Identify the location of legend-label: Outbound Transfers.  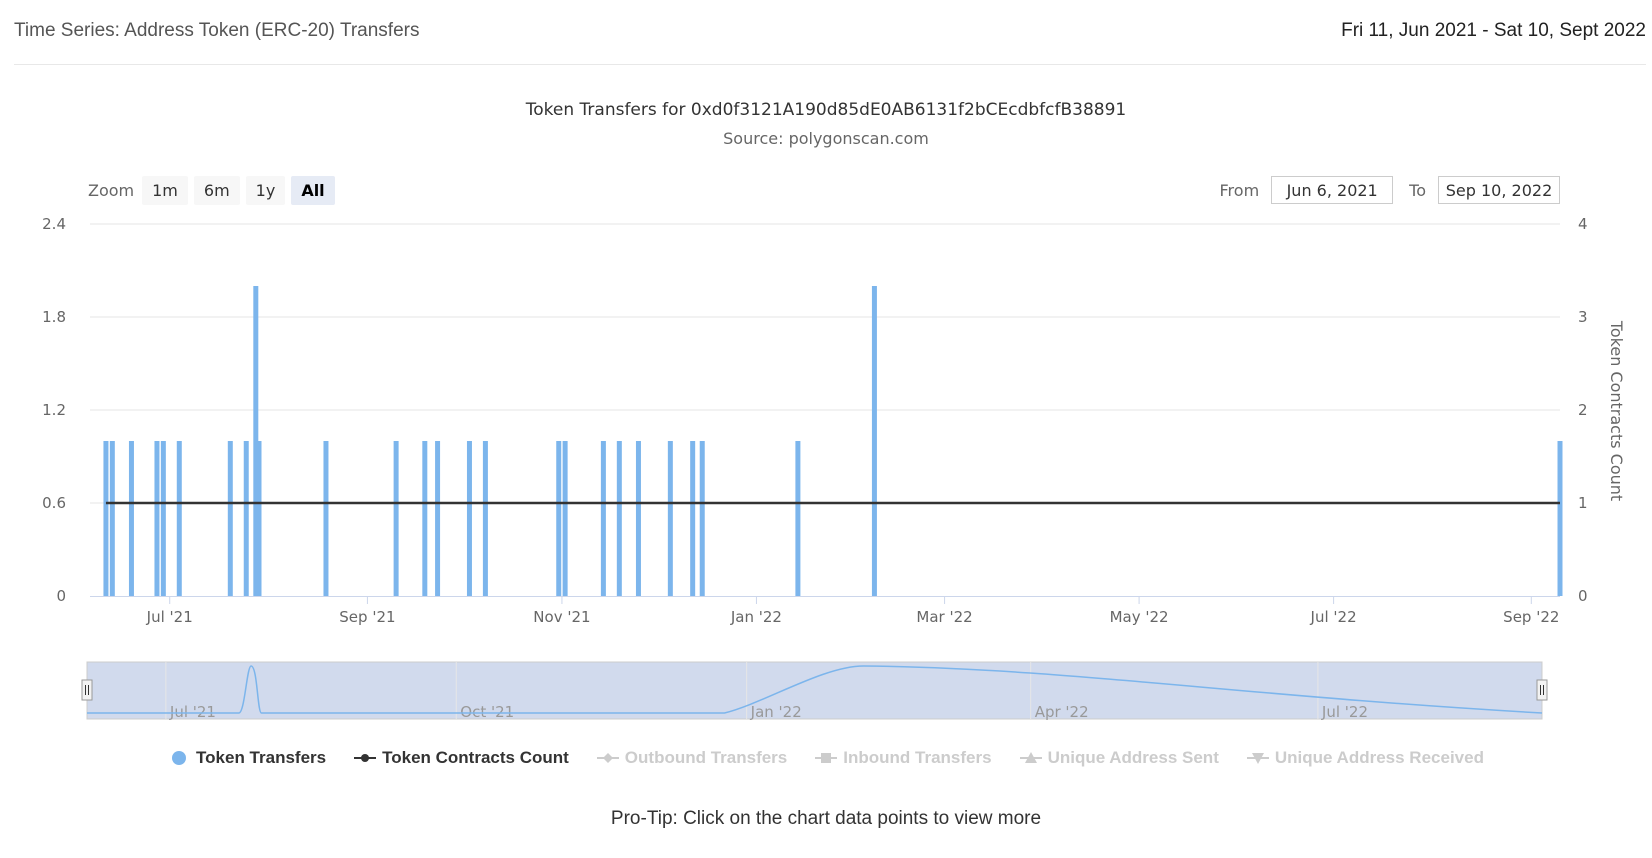
(706, 757).